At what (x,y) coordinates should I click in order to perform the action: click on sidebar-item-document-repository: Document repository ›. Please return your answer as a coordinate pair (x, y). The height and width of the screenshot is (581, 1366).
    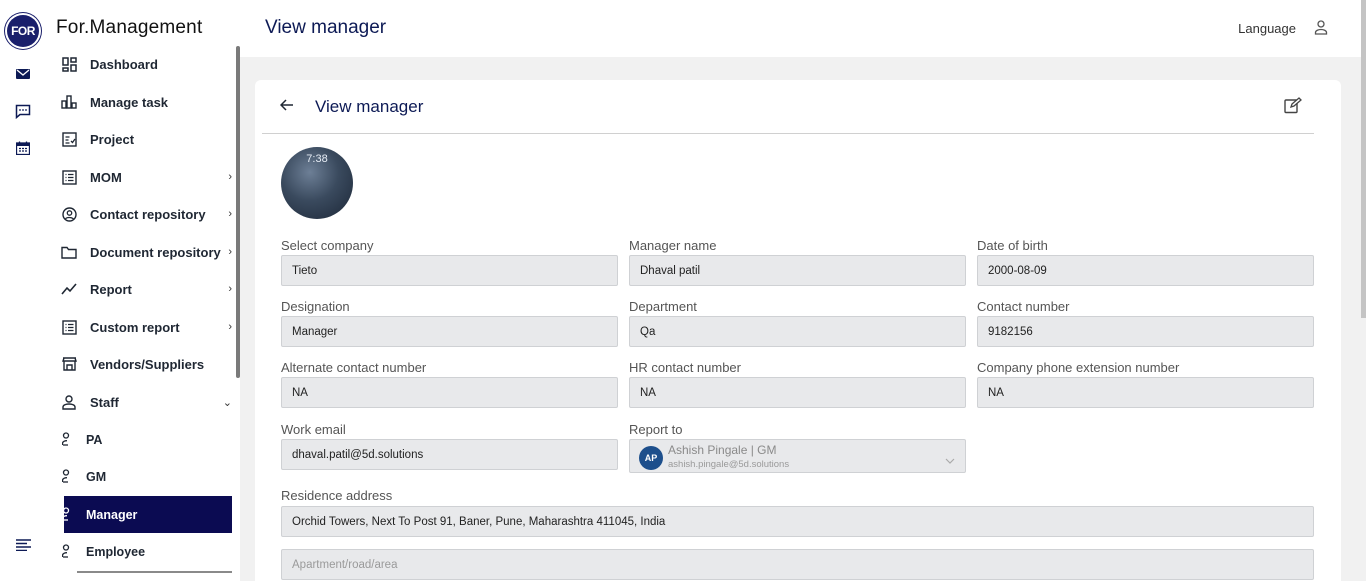
    Looking at the image, I should click on (141, 252).